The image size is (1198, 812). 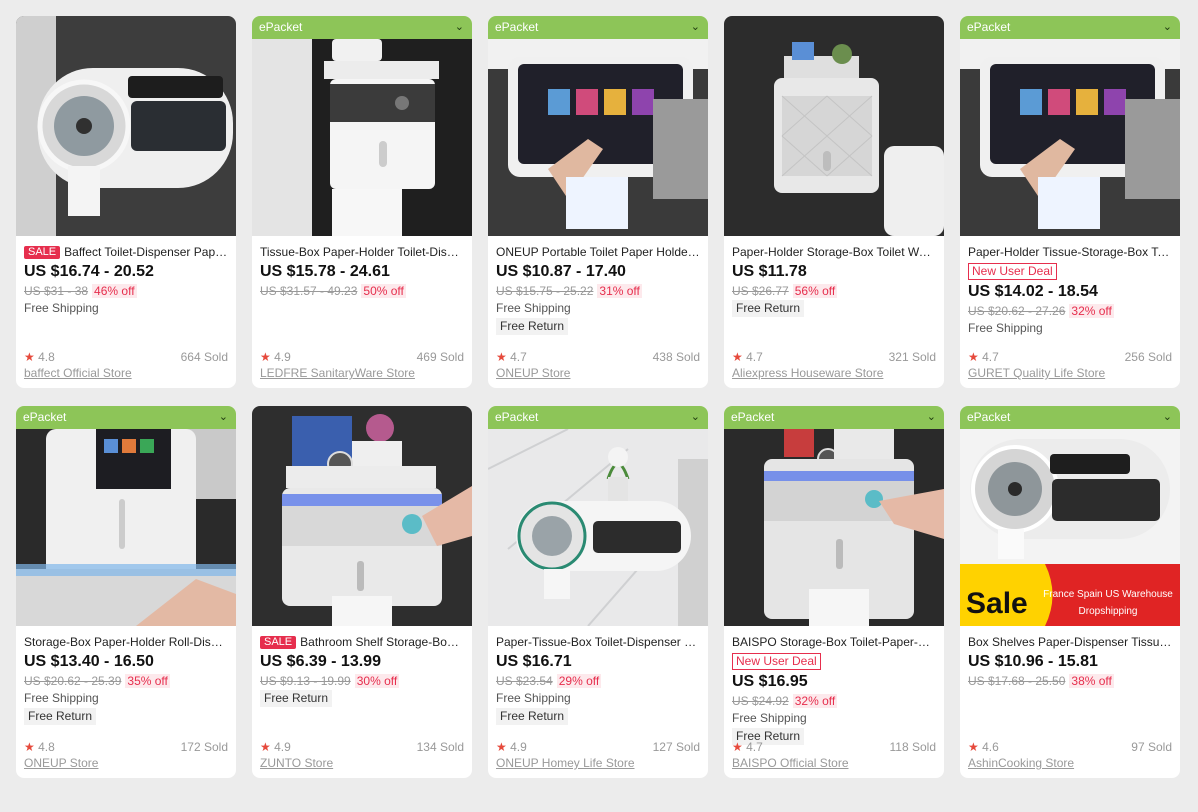 I want to click on store-link: Aliexpress Houseware Store, so click(x=834, y=373).